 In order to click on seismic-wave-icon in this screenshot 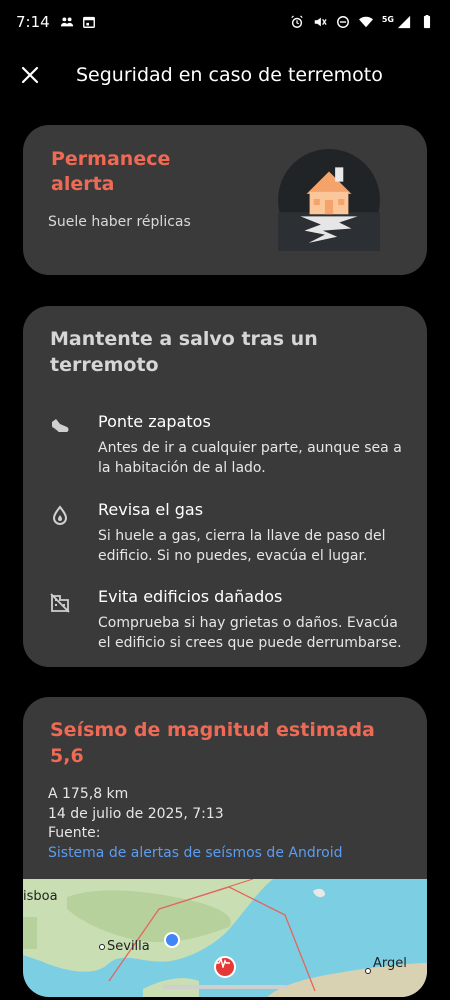, I will do `click(223, 963)`.